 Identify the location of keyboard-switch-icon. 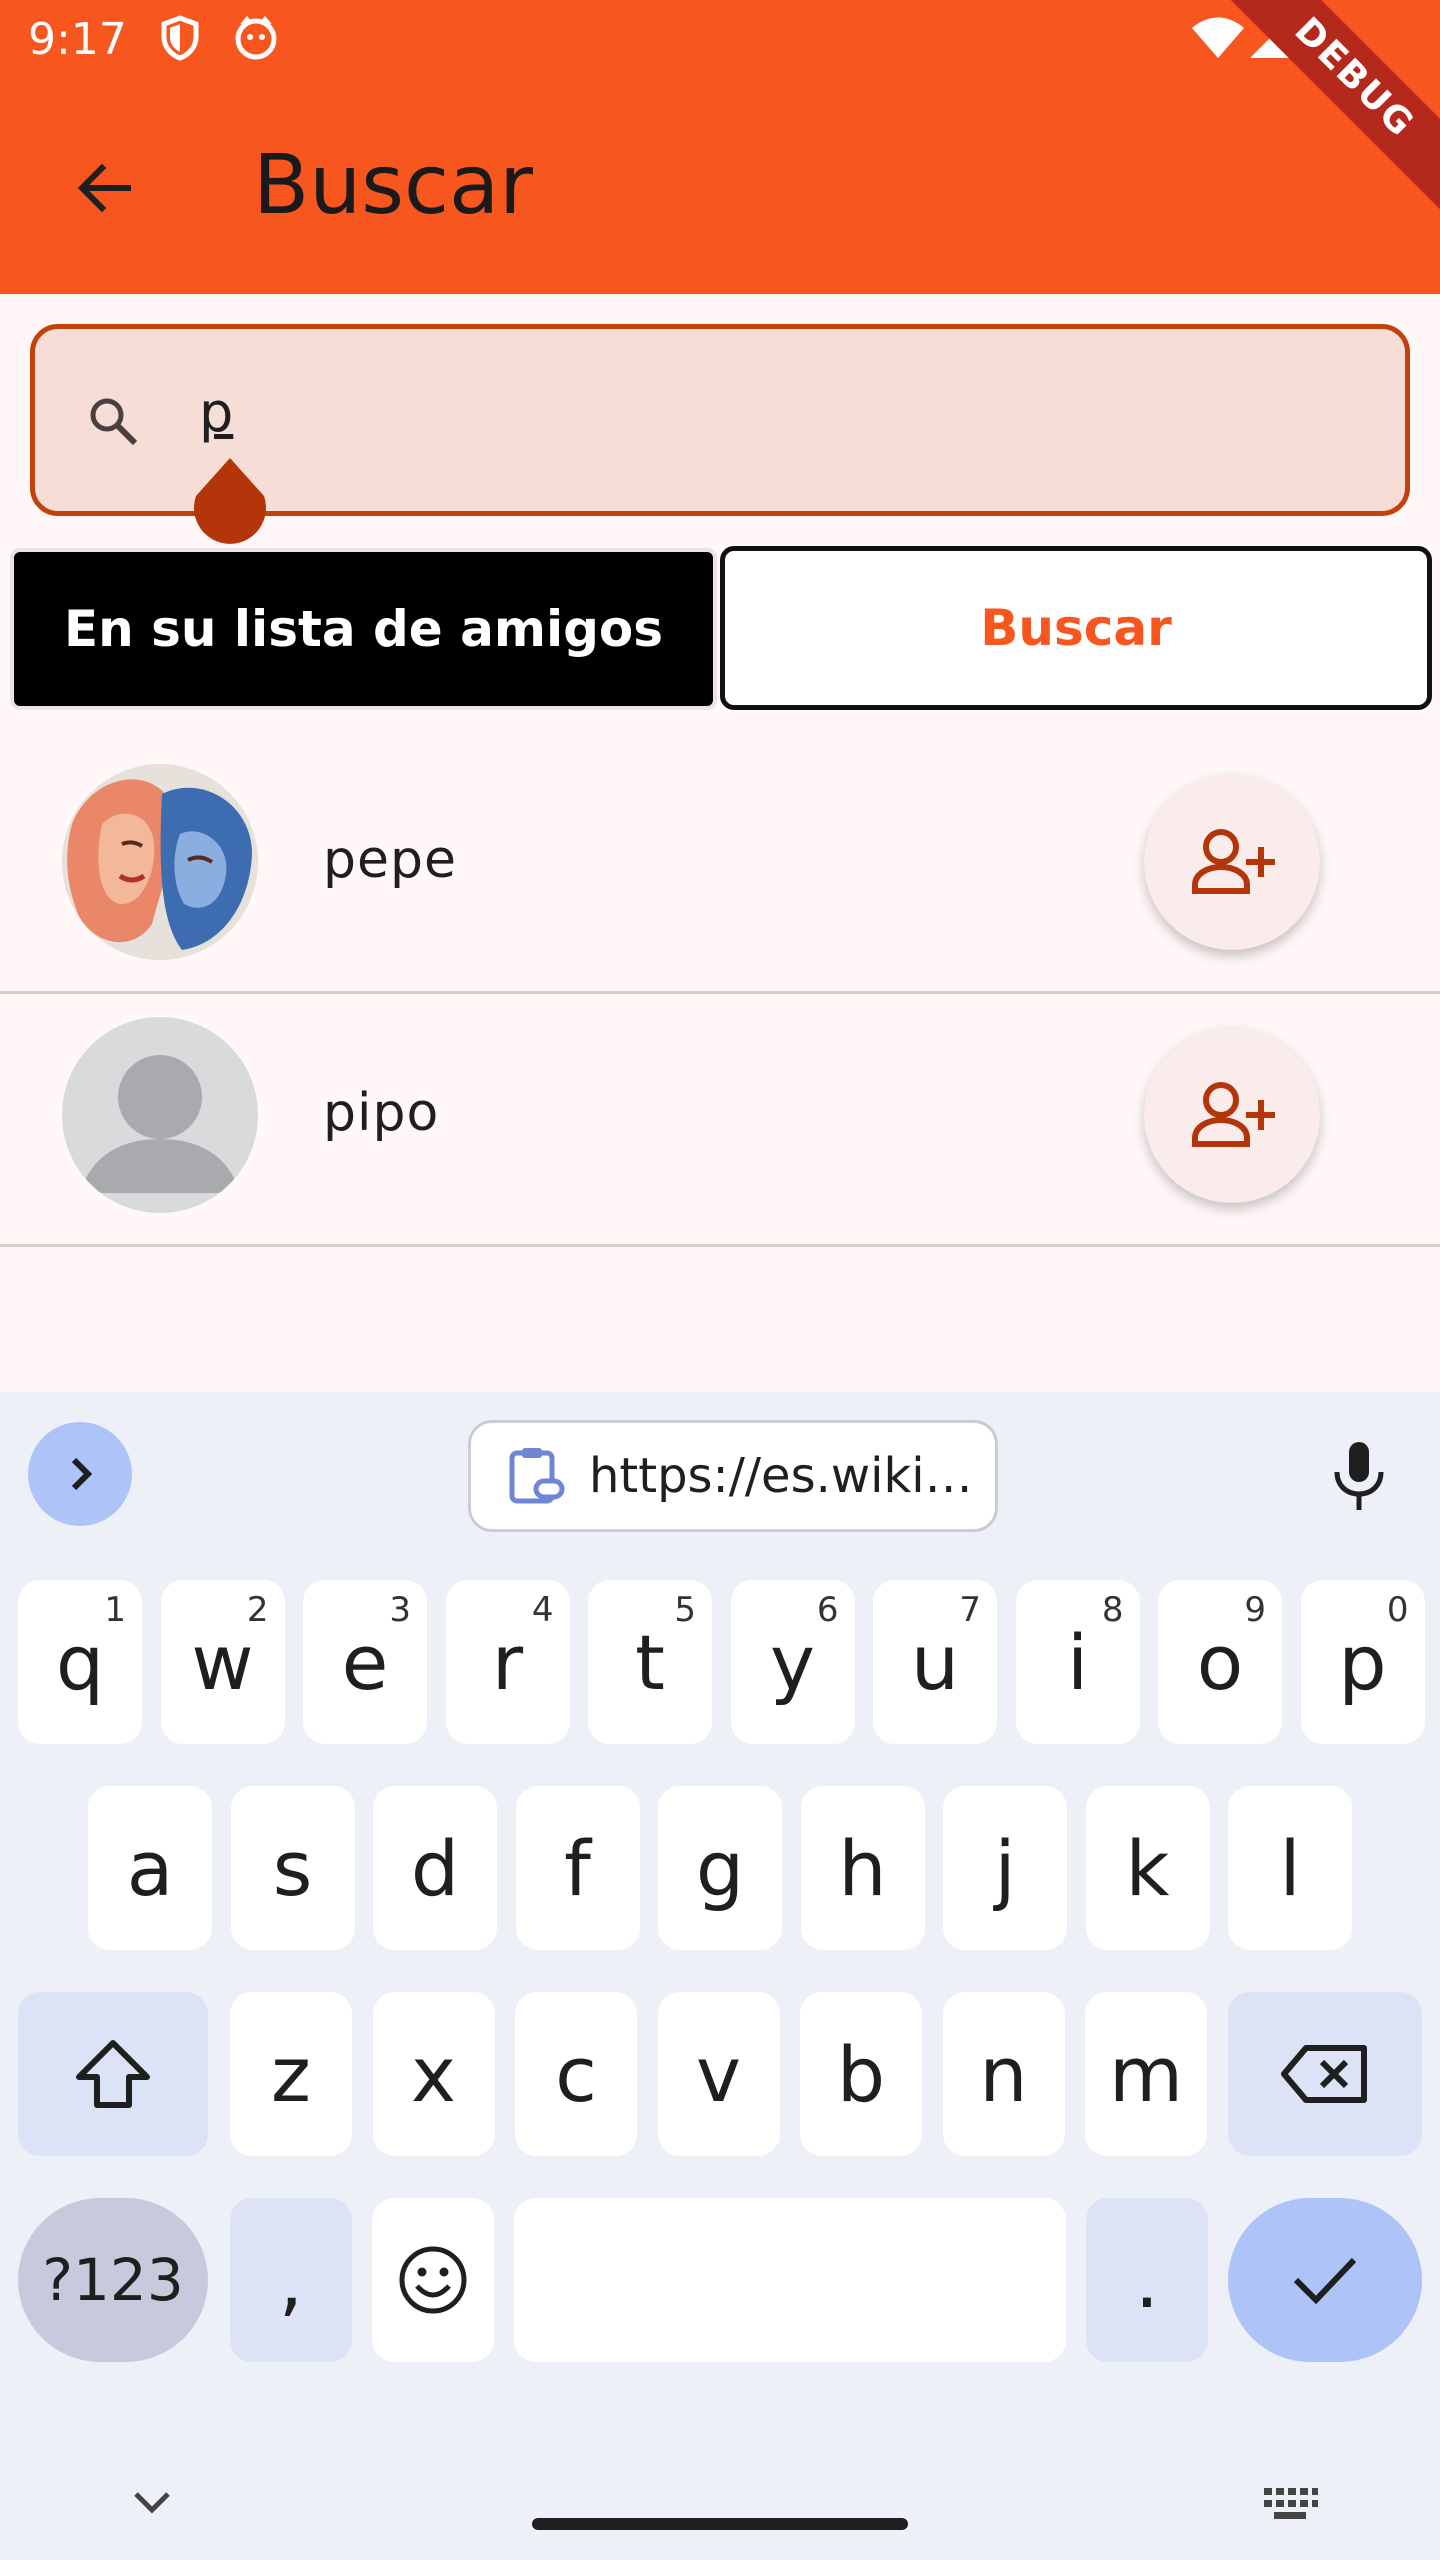
(1290, 2502).